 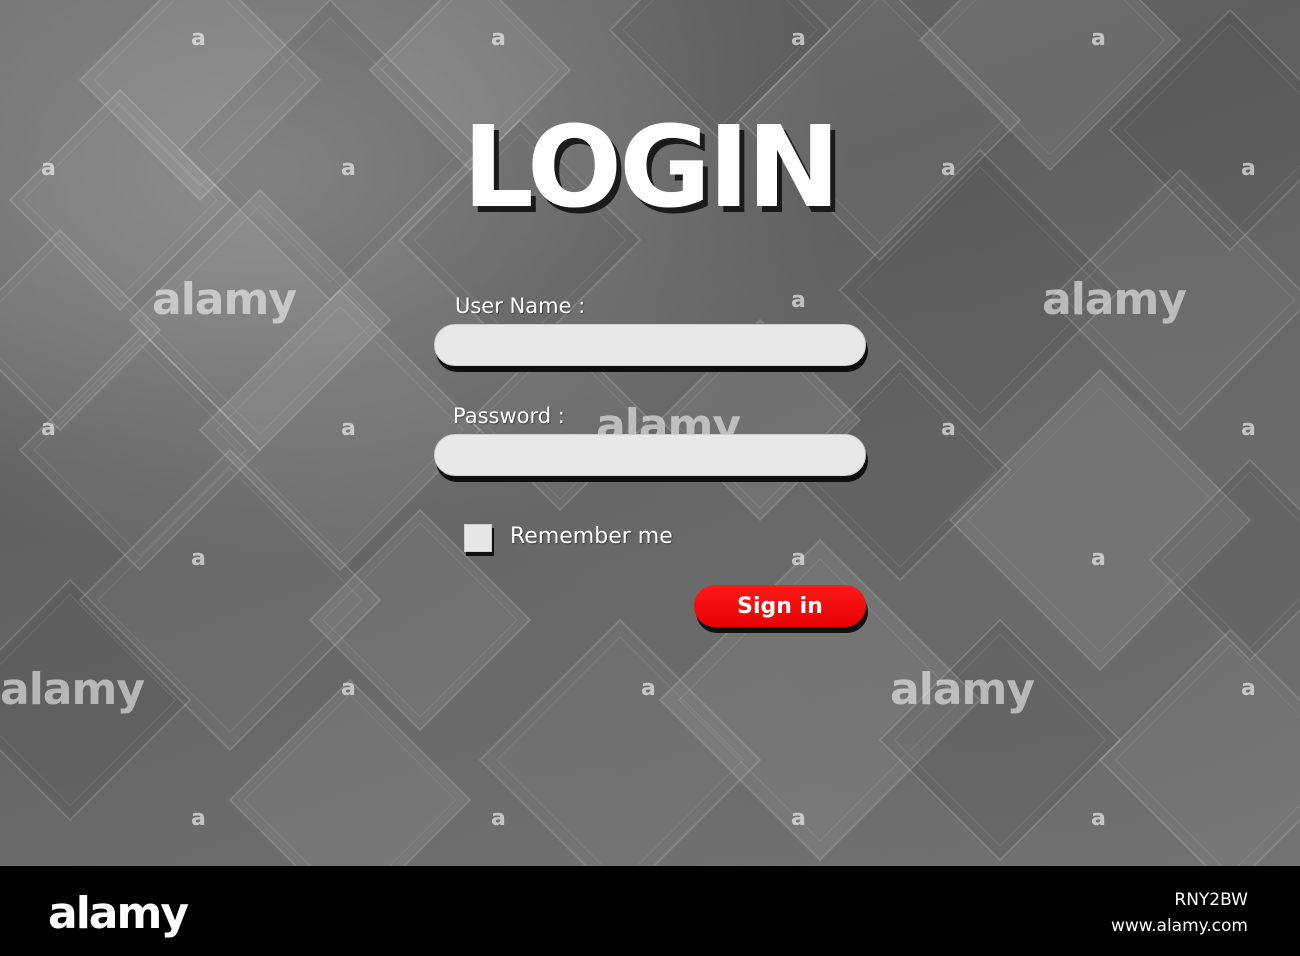 I want to click on password-input, so click(x=650, y=455).